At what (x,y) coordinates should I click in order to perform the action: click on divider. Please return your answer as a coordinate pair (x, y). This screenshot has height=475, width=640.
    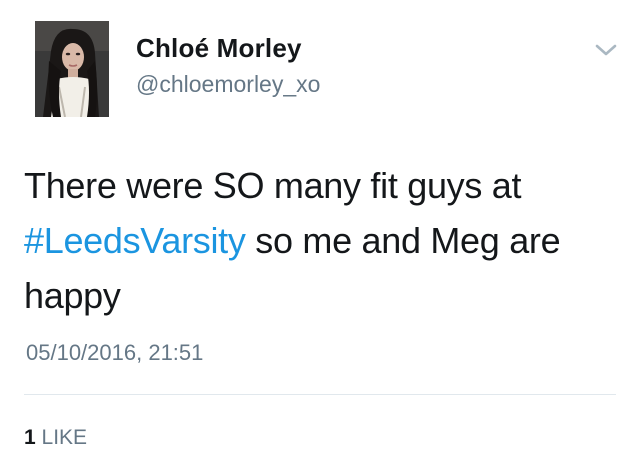
    Looking at the image, I should click on (320, 394).